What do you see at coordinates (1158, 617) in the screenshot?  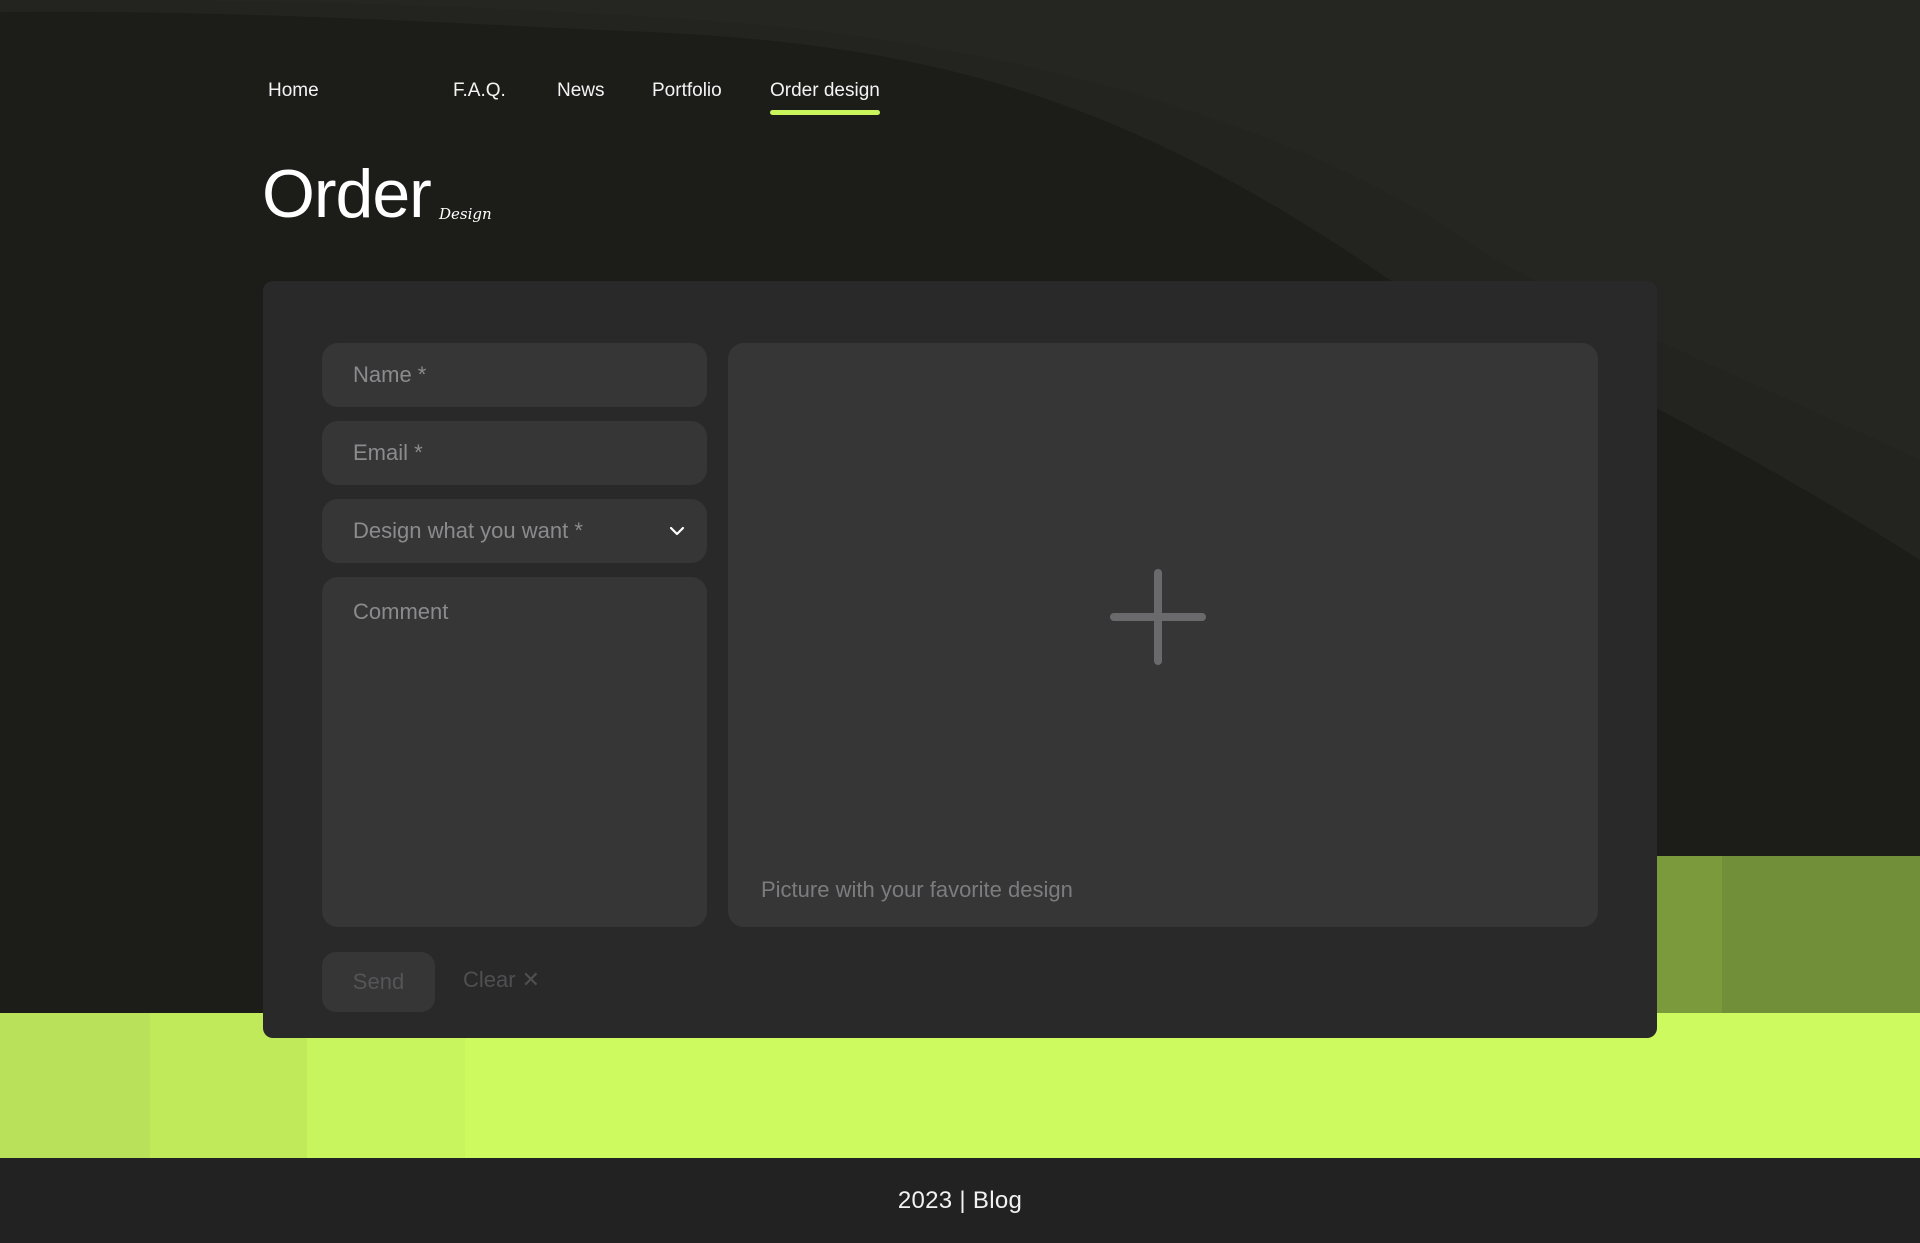 I see `plus-icon` at bounding box center [1158, 617].